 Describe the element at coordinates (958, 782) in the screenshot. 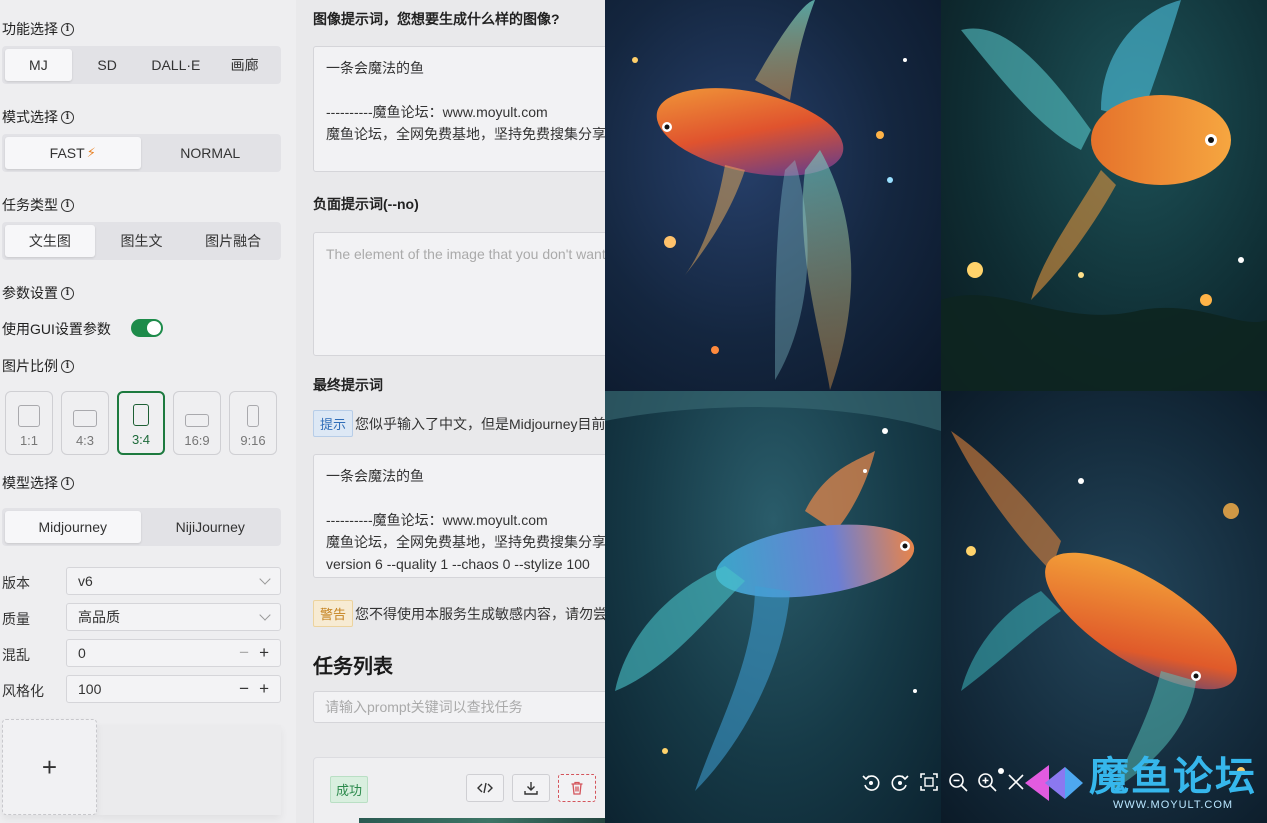

I see `zoom-out-icon` at that location.